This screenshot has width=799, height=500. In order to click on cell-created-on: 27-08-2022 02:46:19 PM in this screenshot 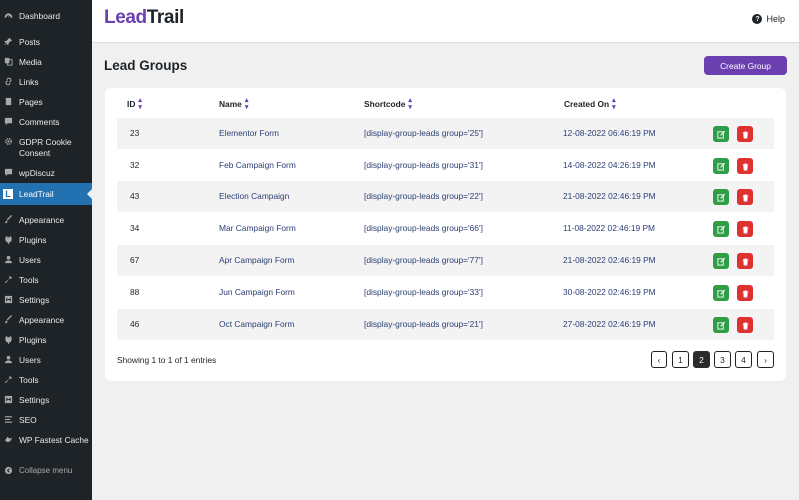, I will do `click(609, 324)`.